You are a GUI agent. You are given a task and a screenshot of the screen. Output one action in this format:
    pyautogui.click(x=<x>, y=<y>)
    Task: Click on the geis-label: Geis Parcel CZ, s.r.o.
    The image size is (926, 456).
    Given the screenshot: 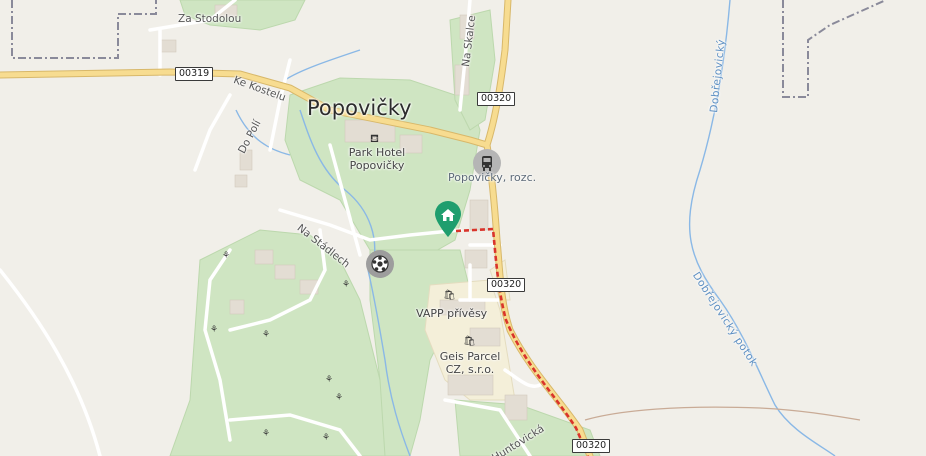 What is the action you would take?
    pyautogui.click(x=470, y=363)
    